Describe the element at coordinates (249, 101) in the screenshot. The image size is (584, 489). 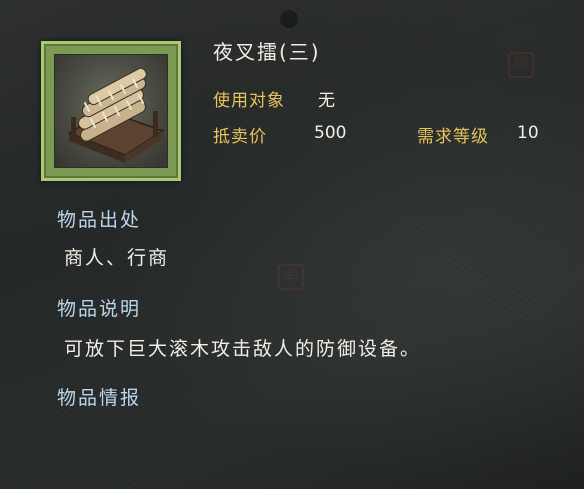
I see `target-label: 使用对象` at that location.